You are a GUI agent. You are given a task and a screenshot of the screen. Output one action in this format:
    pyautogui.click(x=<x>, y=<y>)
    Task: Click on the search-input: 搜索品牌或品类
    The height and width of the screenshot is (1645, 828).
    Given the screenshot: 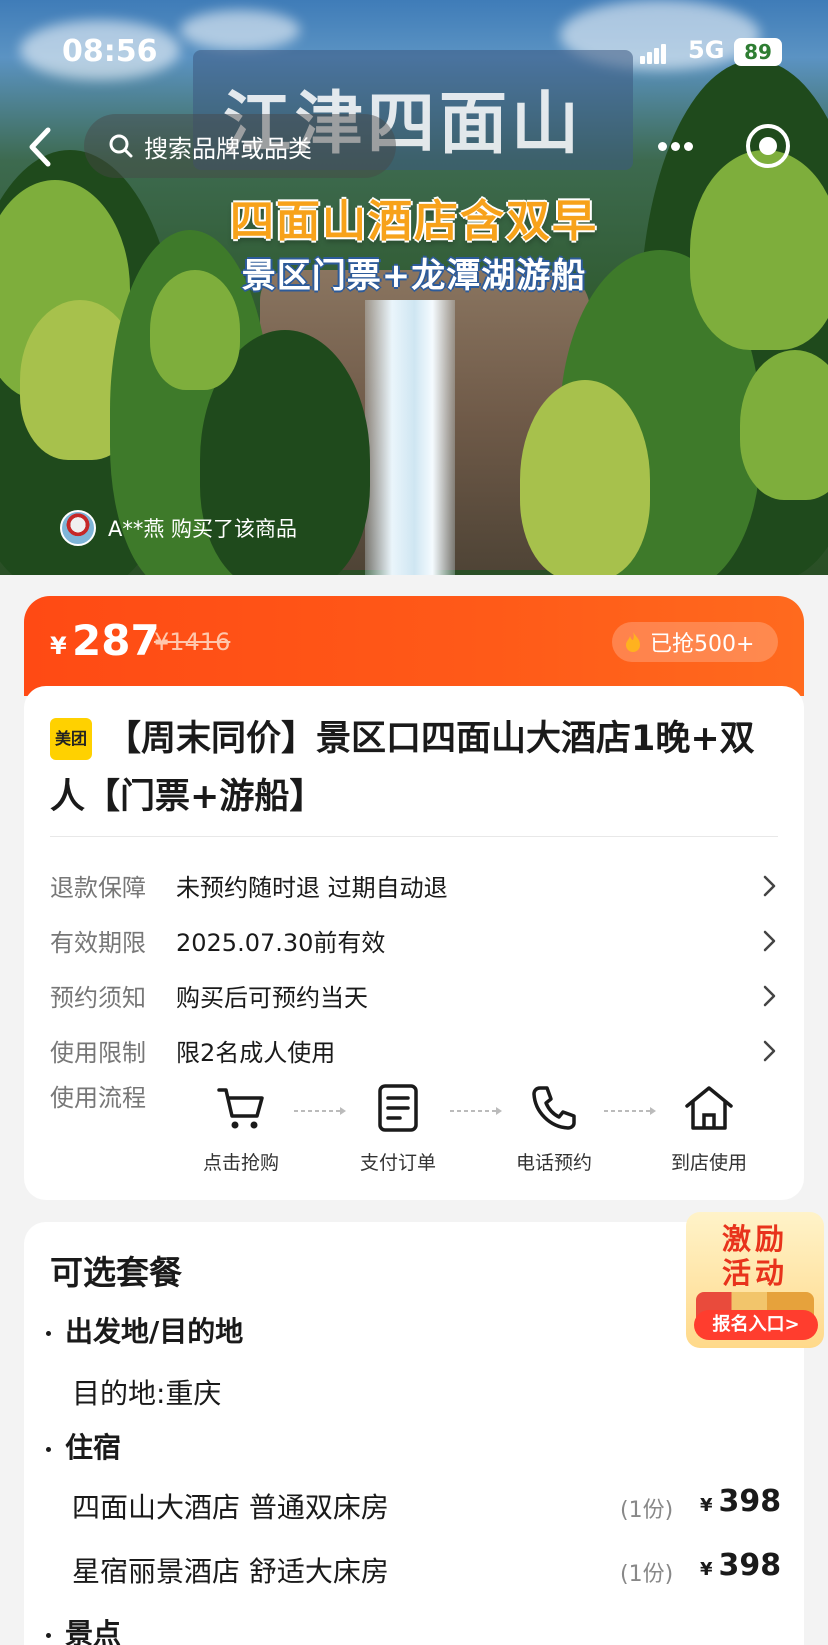 What is the action you would take?
    pyautogui.click(x=240, y=146)
    